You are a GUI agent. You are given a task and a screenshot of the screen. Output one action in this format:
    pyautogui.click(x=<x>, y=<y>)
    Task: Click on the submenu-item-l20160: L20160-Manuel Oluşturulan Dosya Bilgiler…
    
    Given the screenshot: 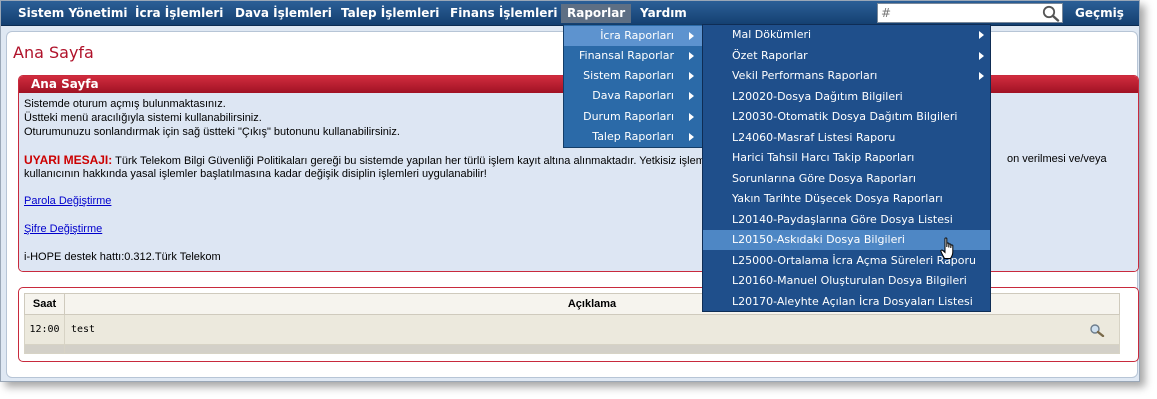 What is the action you would take?
    pyautogui.click(x=846, y=281)
    